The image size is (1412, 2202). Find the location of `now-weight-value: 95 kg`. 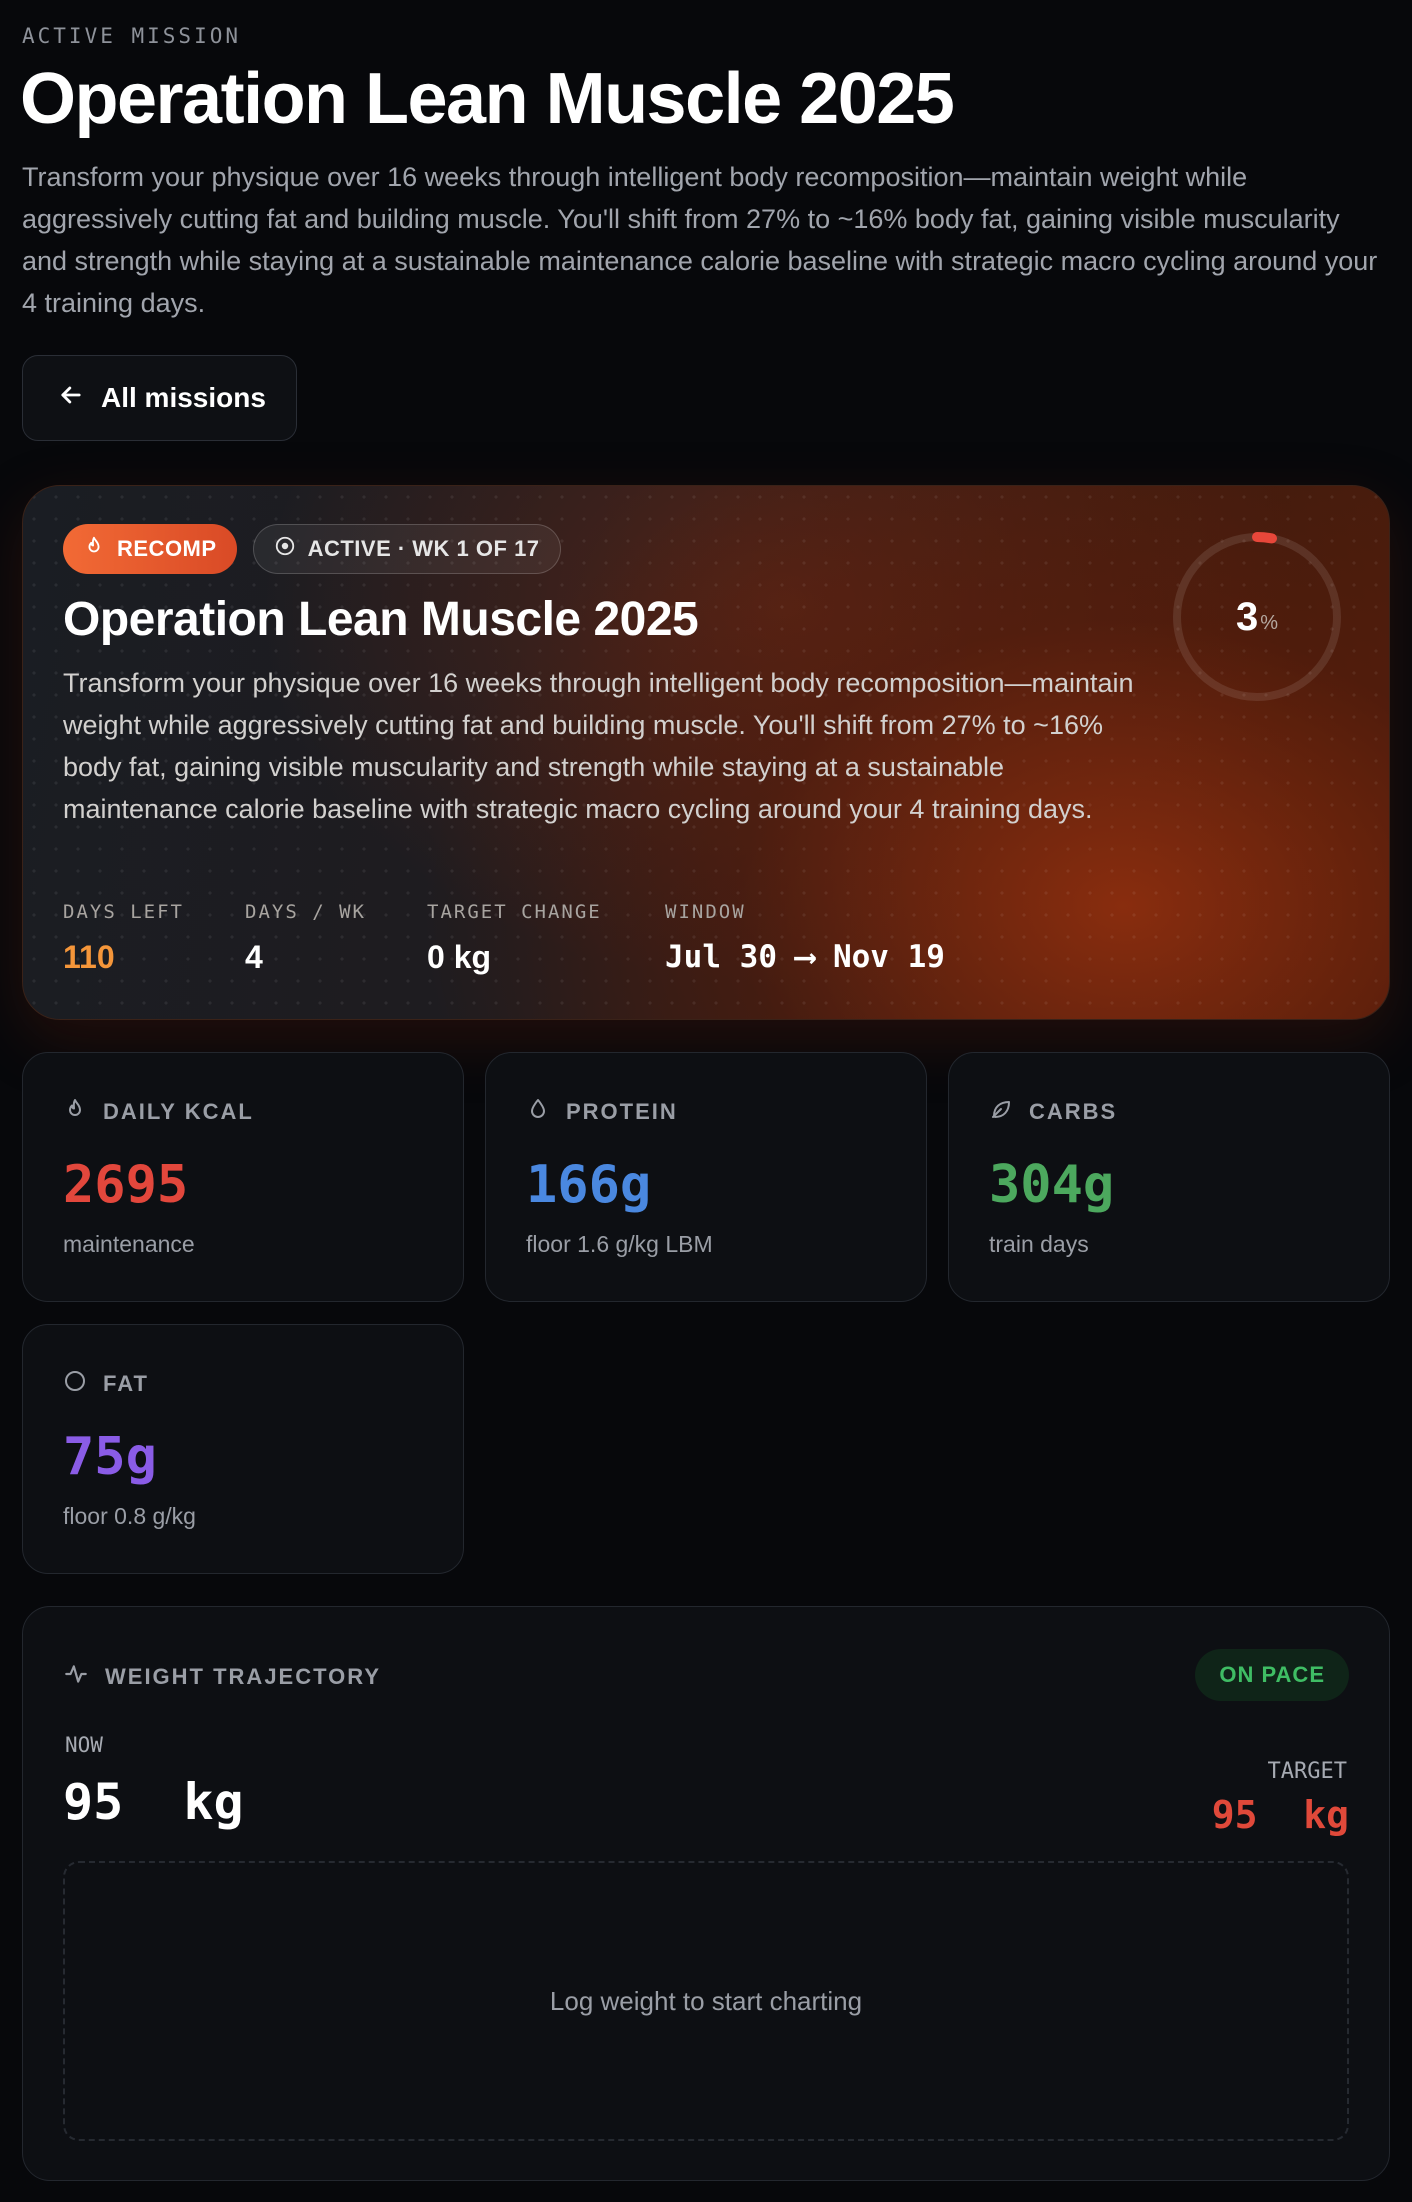

now-weight-value: 95 kg is located at coordinates (153, 1802).